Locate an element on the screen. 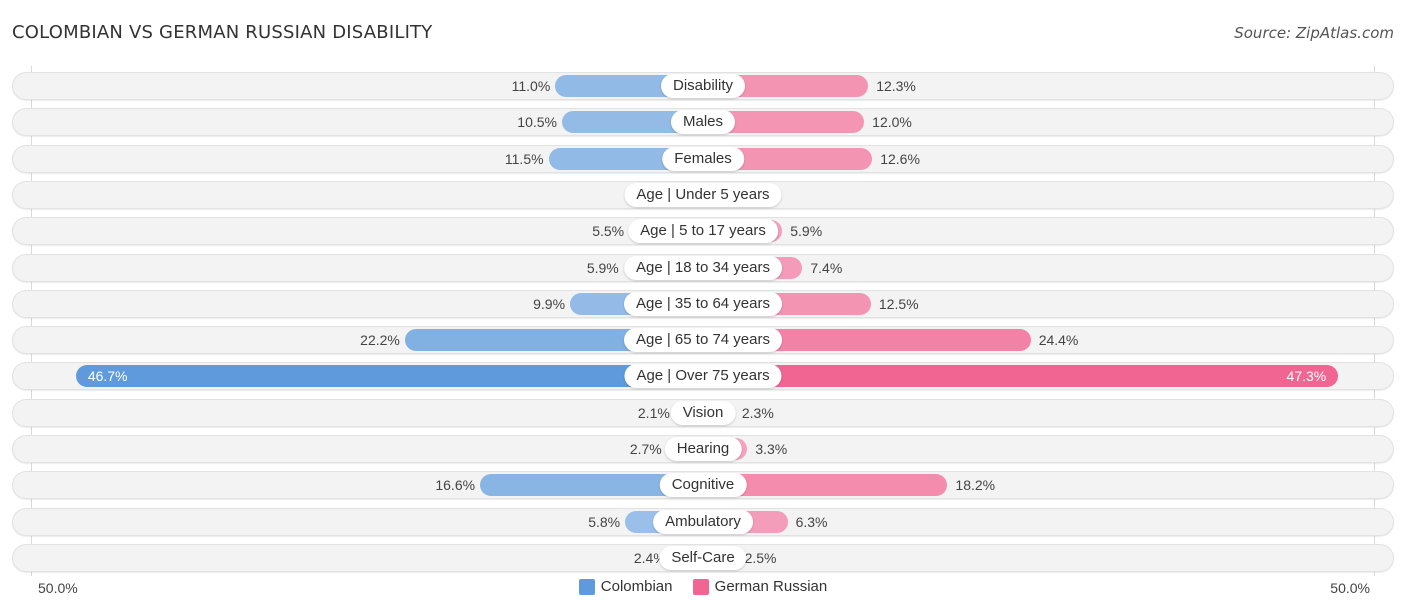 This screenshot has width=1406, height=612. category-label: Males is located at coordinates (703, 122).